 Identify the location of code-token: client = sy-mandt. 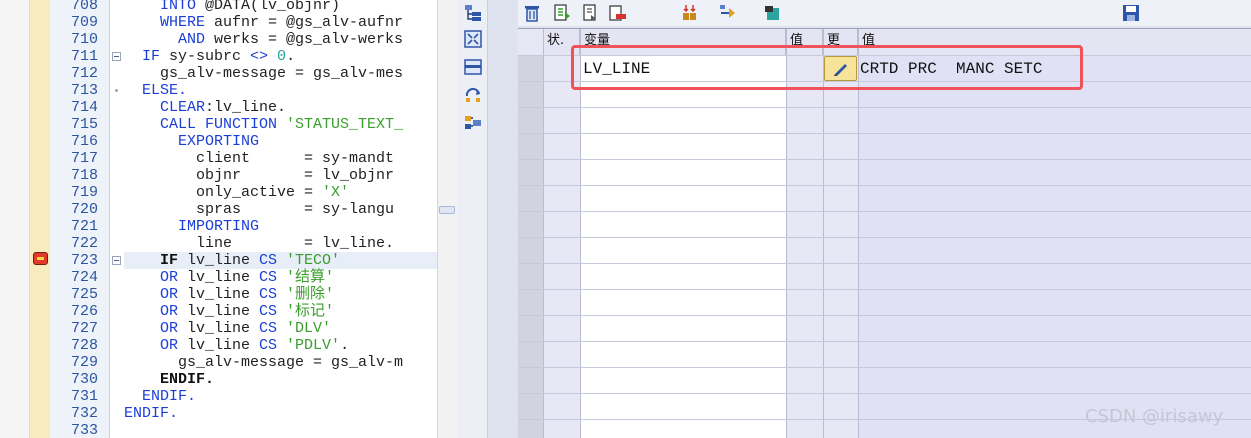
(259, 158).